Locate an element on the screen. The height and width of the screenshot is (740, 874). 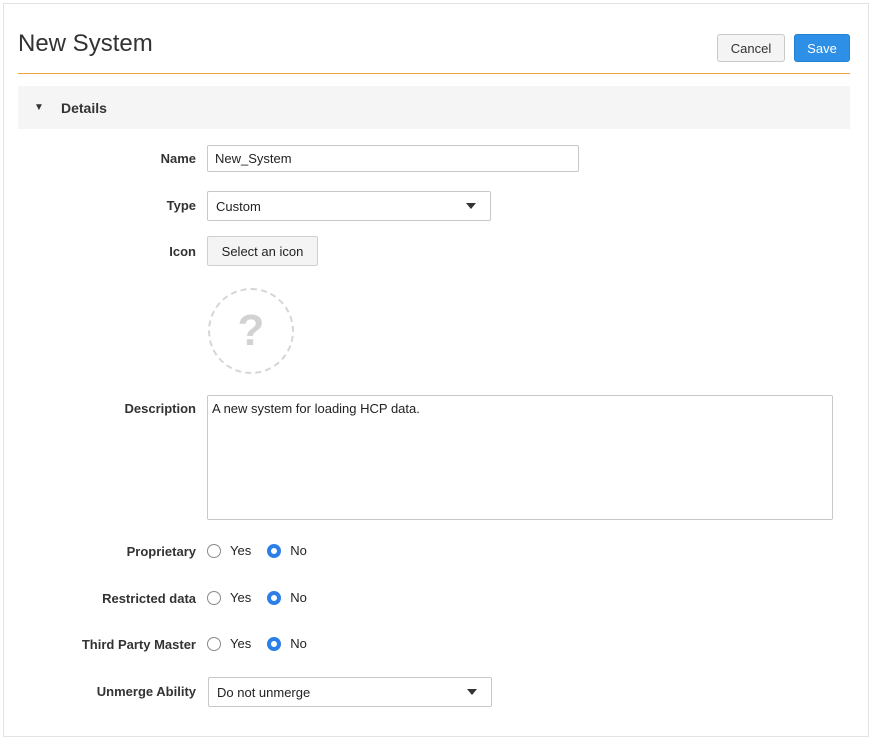
restricted-data-no-radio is located at coordinates (274, 597).